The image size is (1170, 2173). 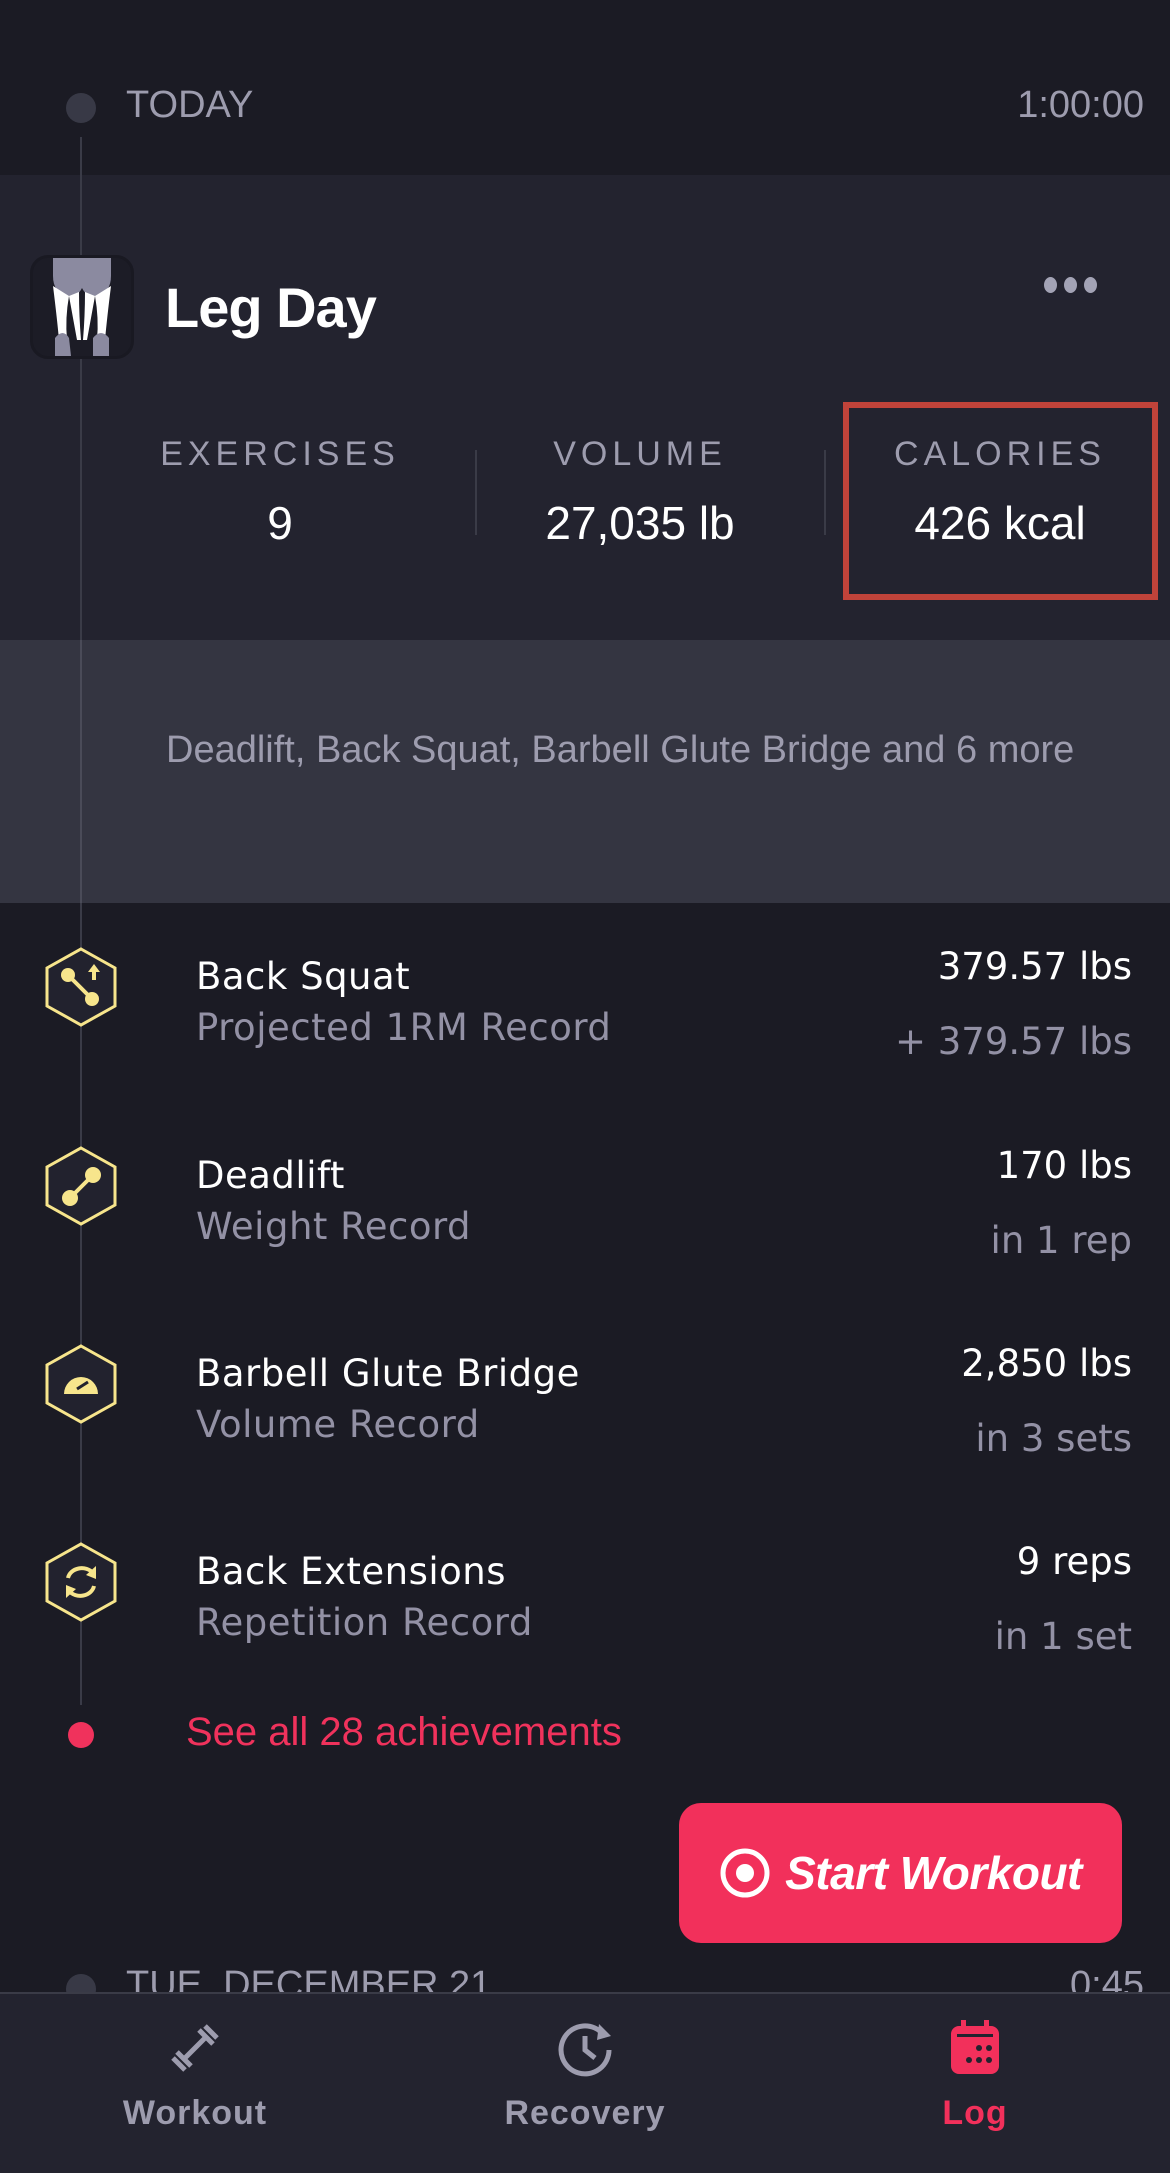 I want to click on achievement-value: 170 lbs, so click(x=1064, y=1165).